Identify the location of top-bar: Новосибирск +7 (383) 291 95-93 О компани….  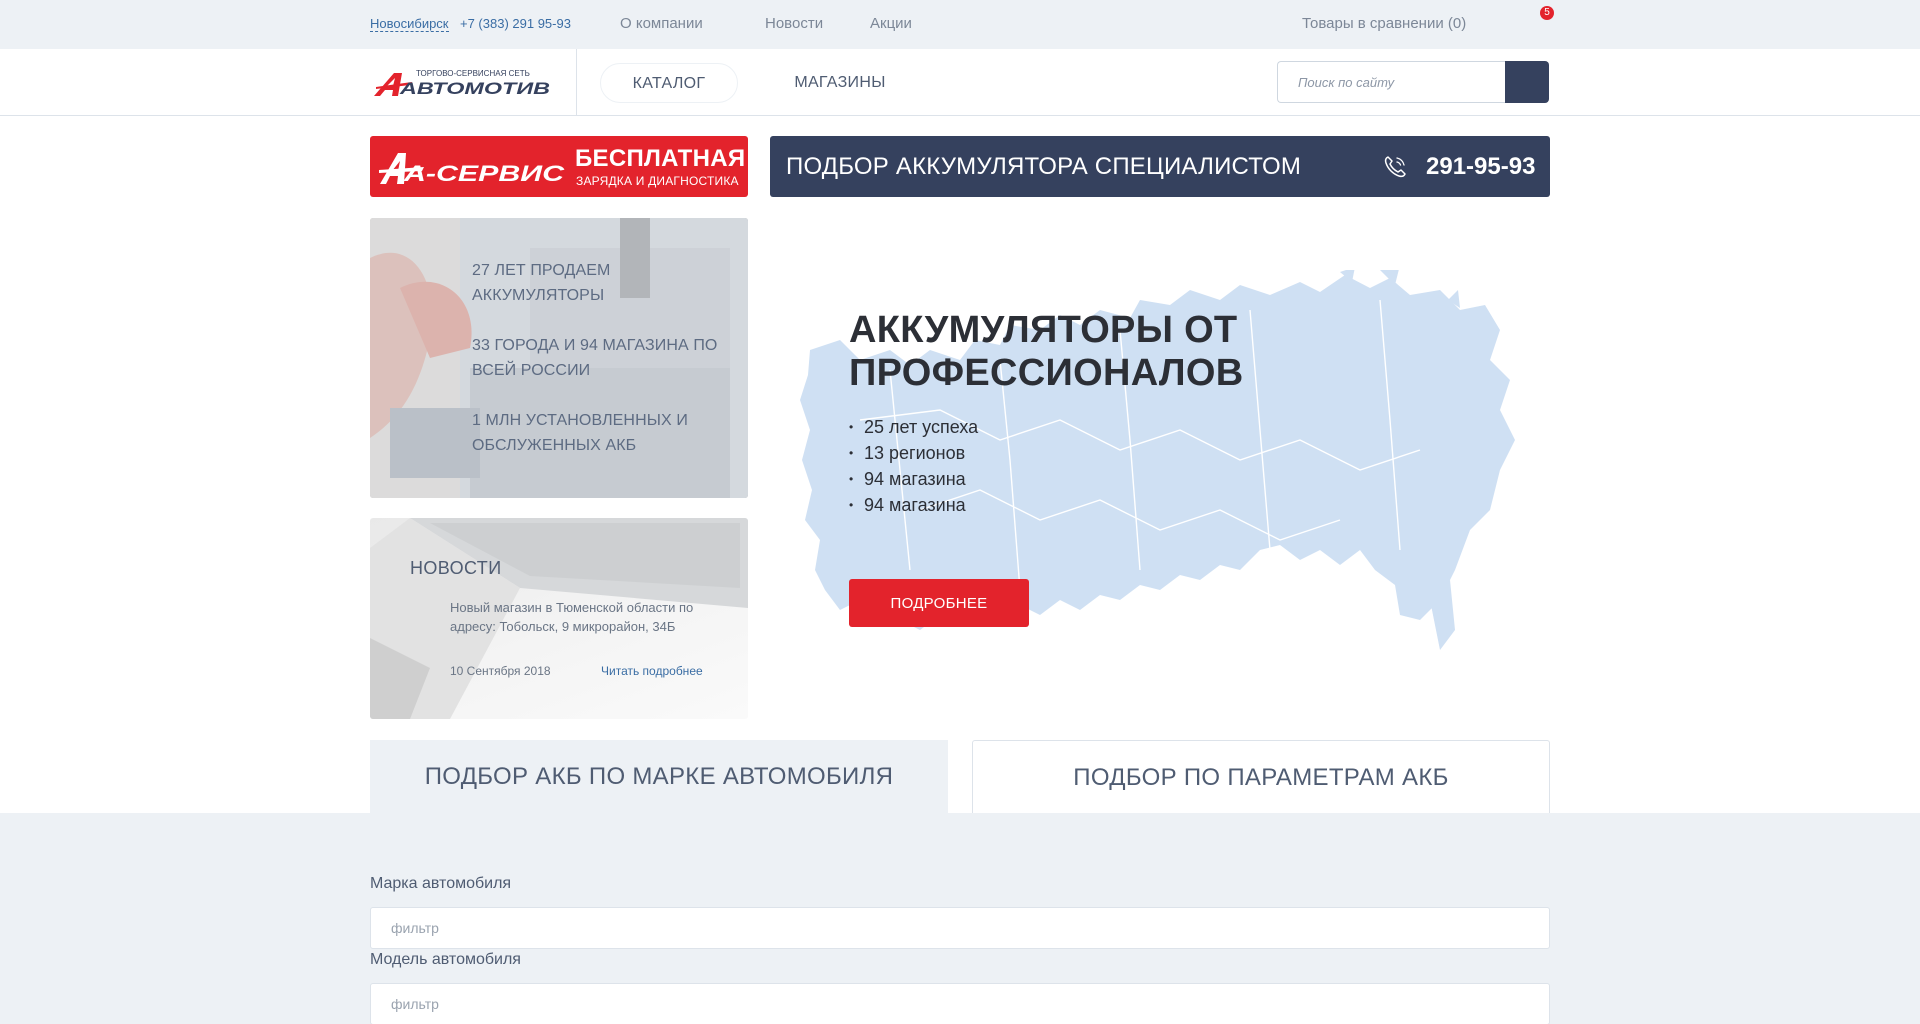
(960, 24).